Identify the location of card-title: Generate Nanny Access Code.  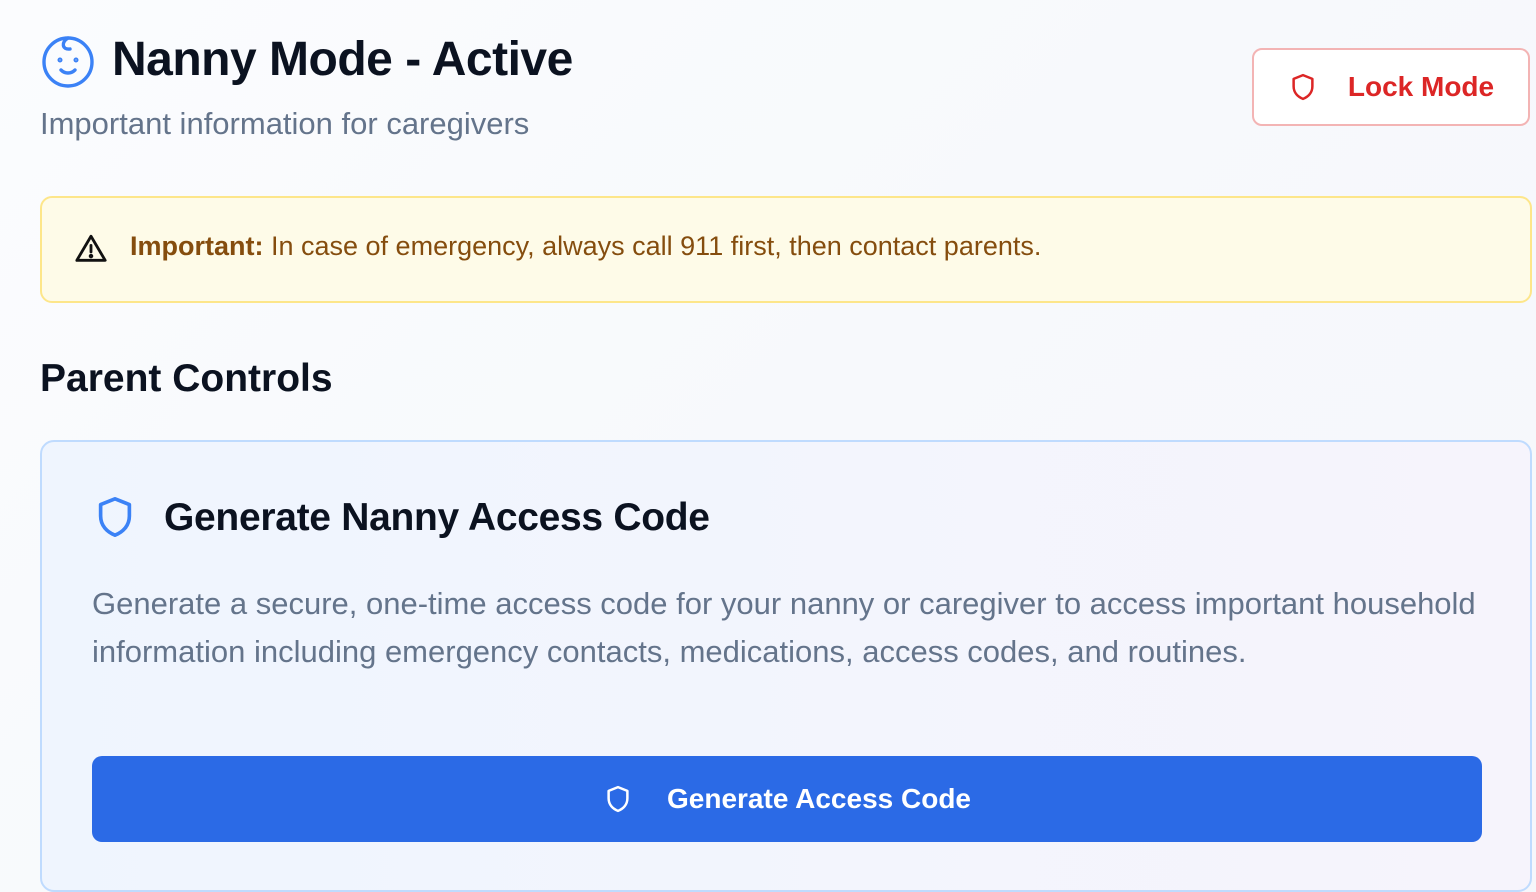
(437, 517).